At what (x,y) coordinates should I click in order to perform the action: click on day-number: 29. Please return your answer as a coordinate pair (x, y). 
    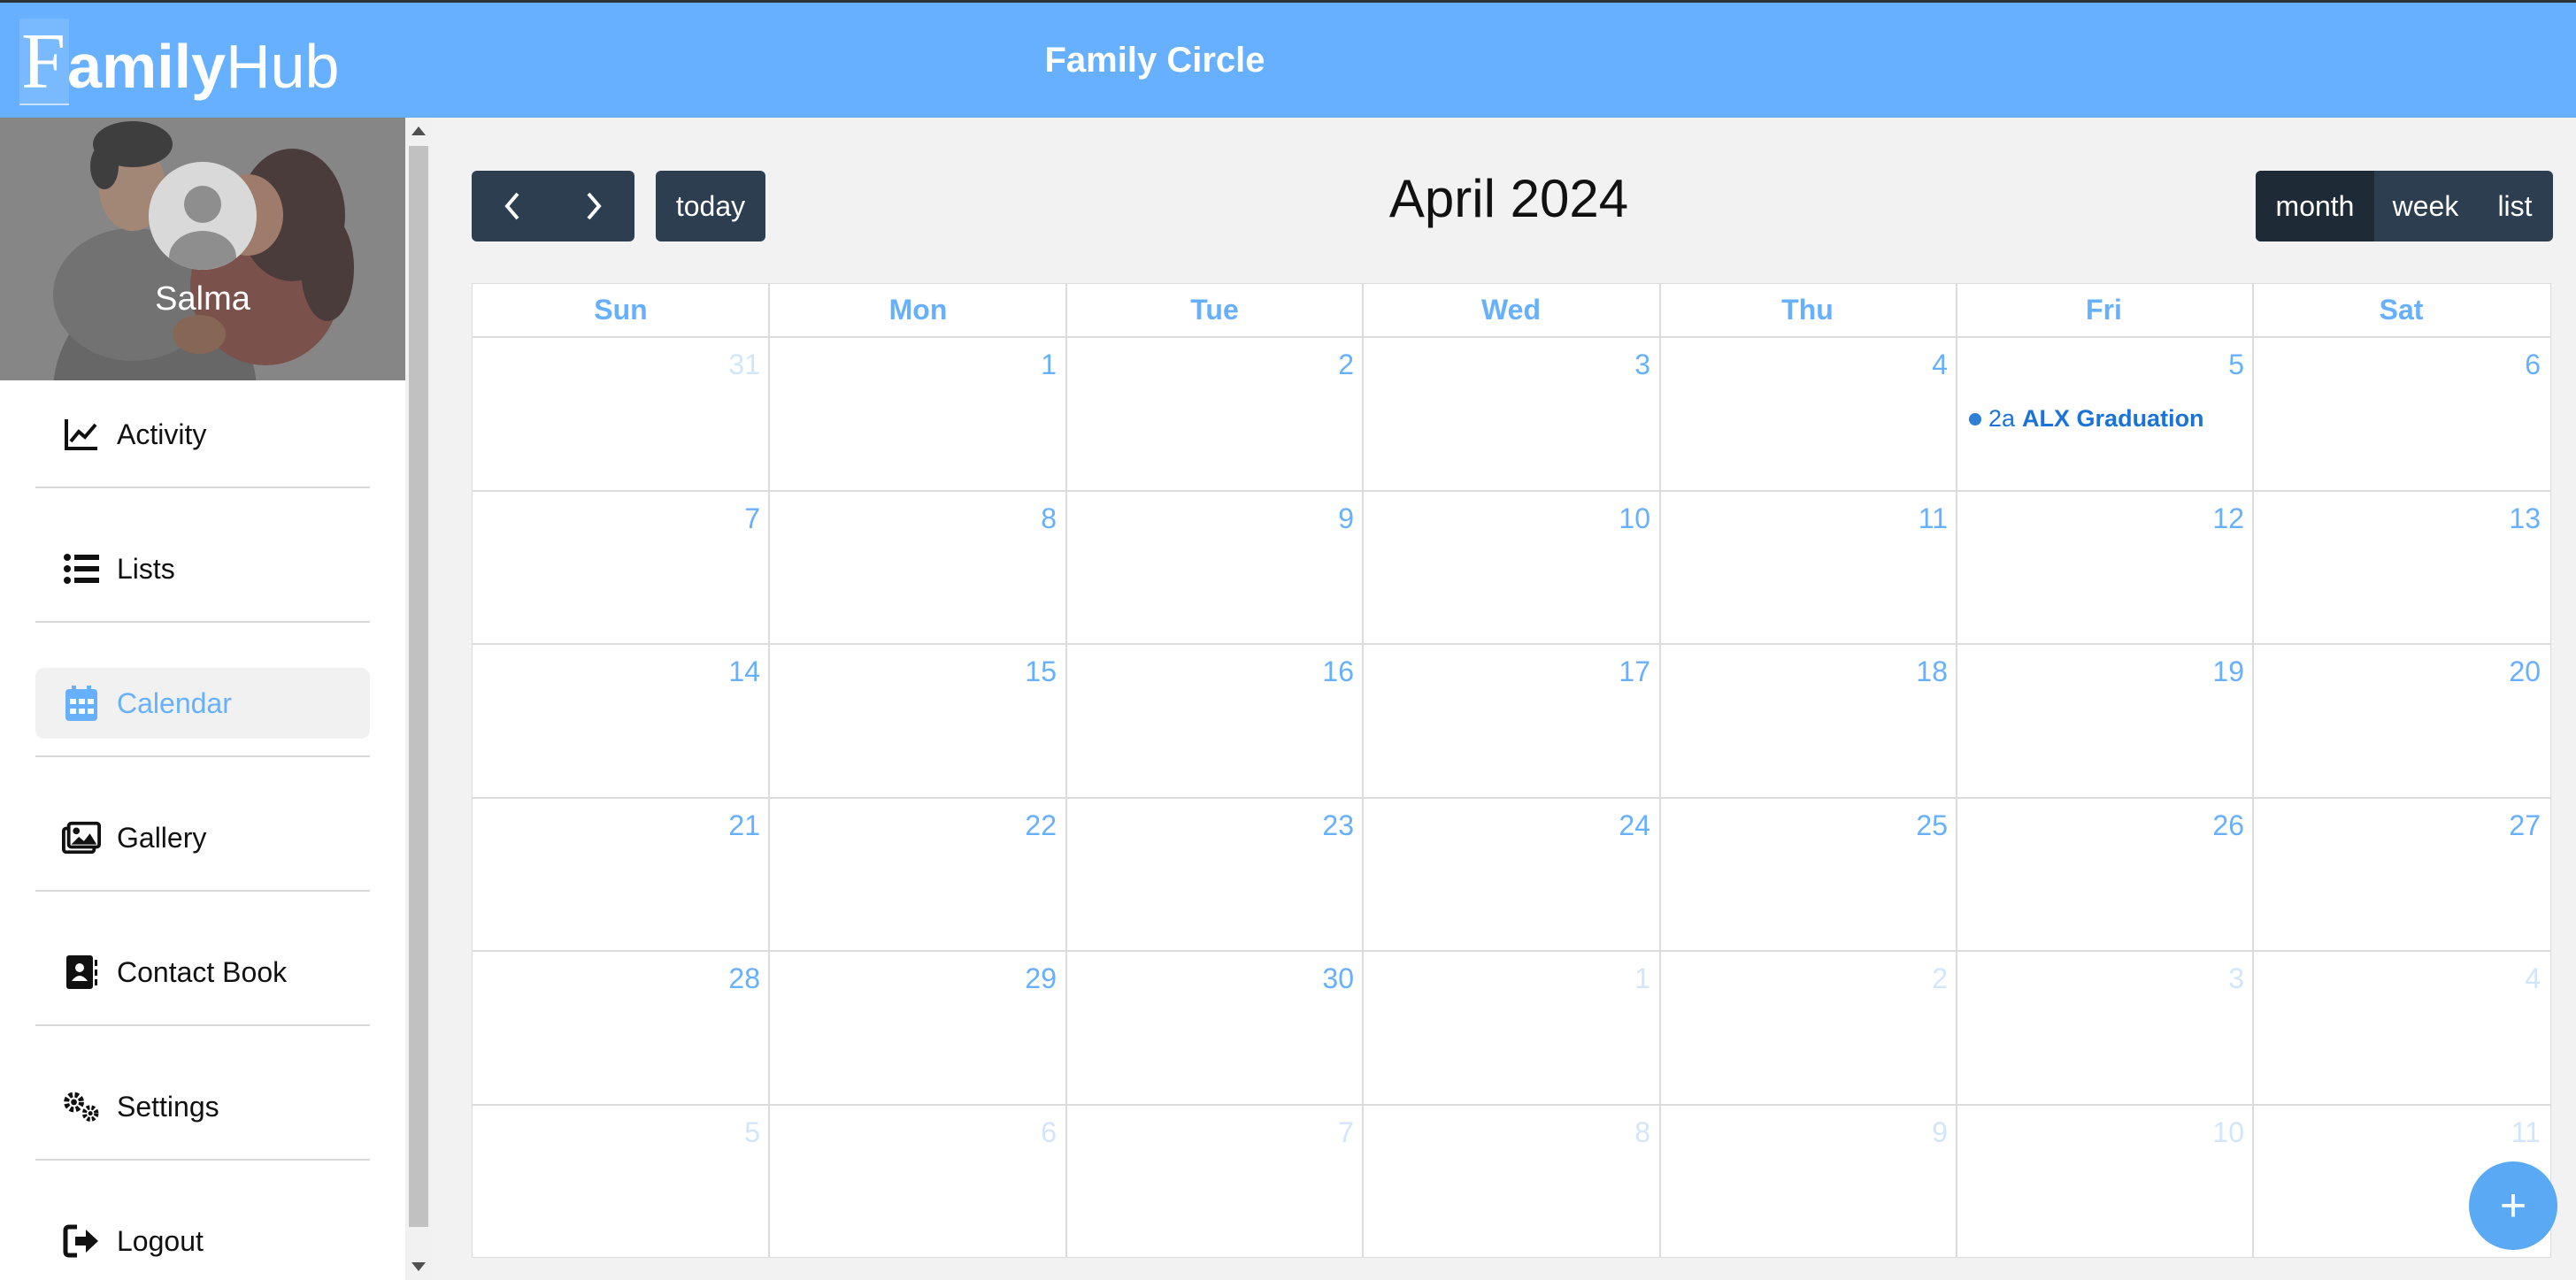
    Looking at the image, I should click on (913, 978).